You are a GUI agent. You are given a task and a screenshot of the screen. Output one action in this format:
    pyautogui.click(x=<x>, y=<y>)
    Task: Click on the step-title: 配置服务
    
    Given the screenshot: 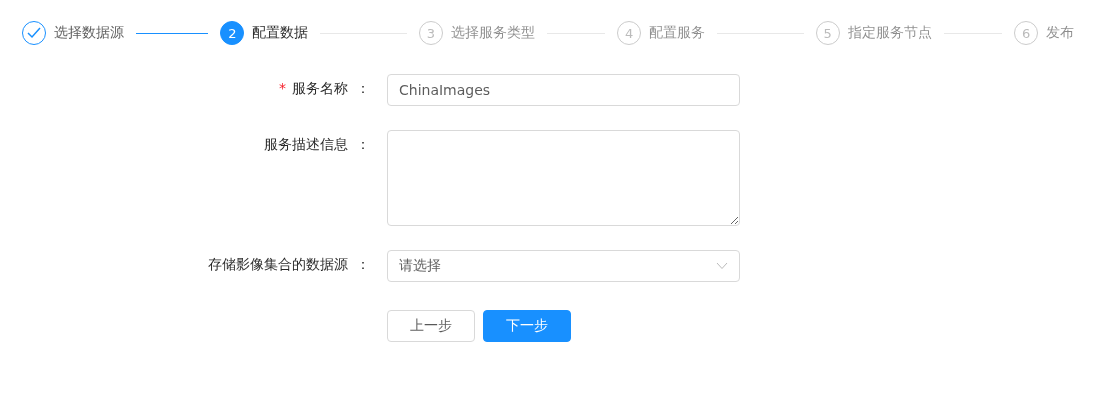 What is the action you would take?
    pyautogui.click(x=677, y=33)
    